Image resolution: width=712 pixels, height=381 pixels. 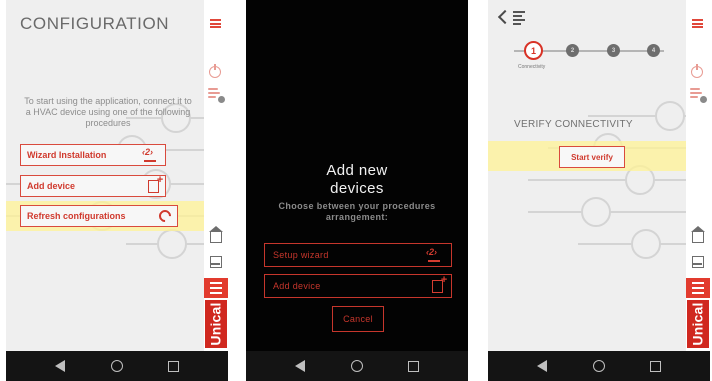 What do you see at coordinates (357, 170) in the screenshot?
I see `dialog-title-line1: Add new` at bounding box center [357, 170].